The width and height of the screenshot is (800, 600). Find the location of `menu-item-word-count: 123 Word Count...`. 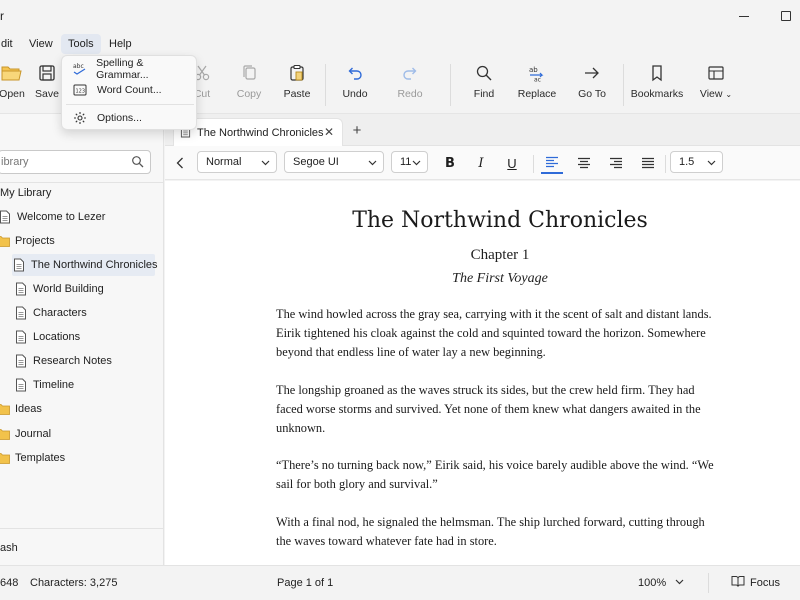

menu-item-word-count: 123 Word Count... is located at coordinates (130, 90).